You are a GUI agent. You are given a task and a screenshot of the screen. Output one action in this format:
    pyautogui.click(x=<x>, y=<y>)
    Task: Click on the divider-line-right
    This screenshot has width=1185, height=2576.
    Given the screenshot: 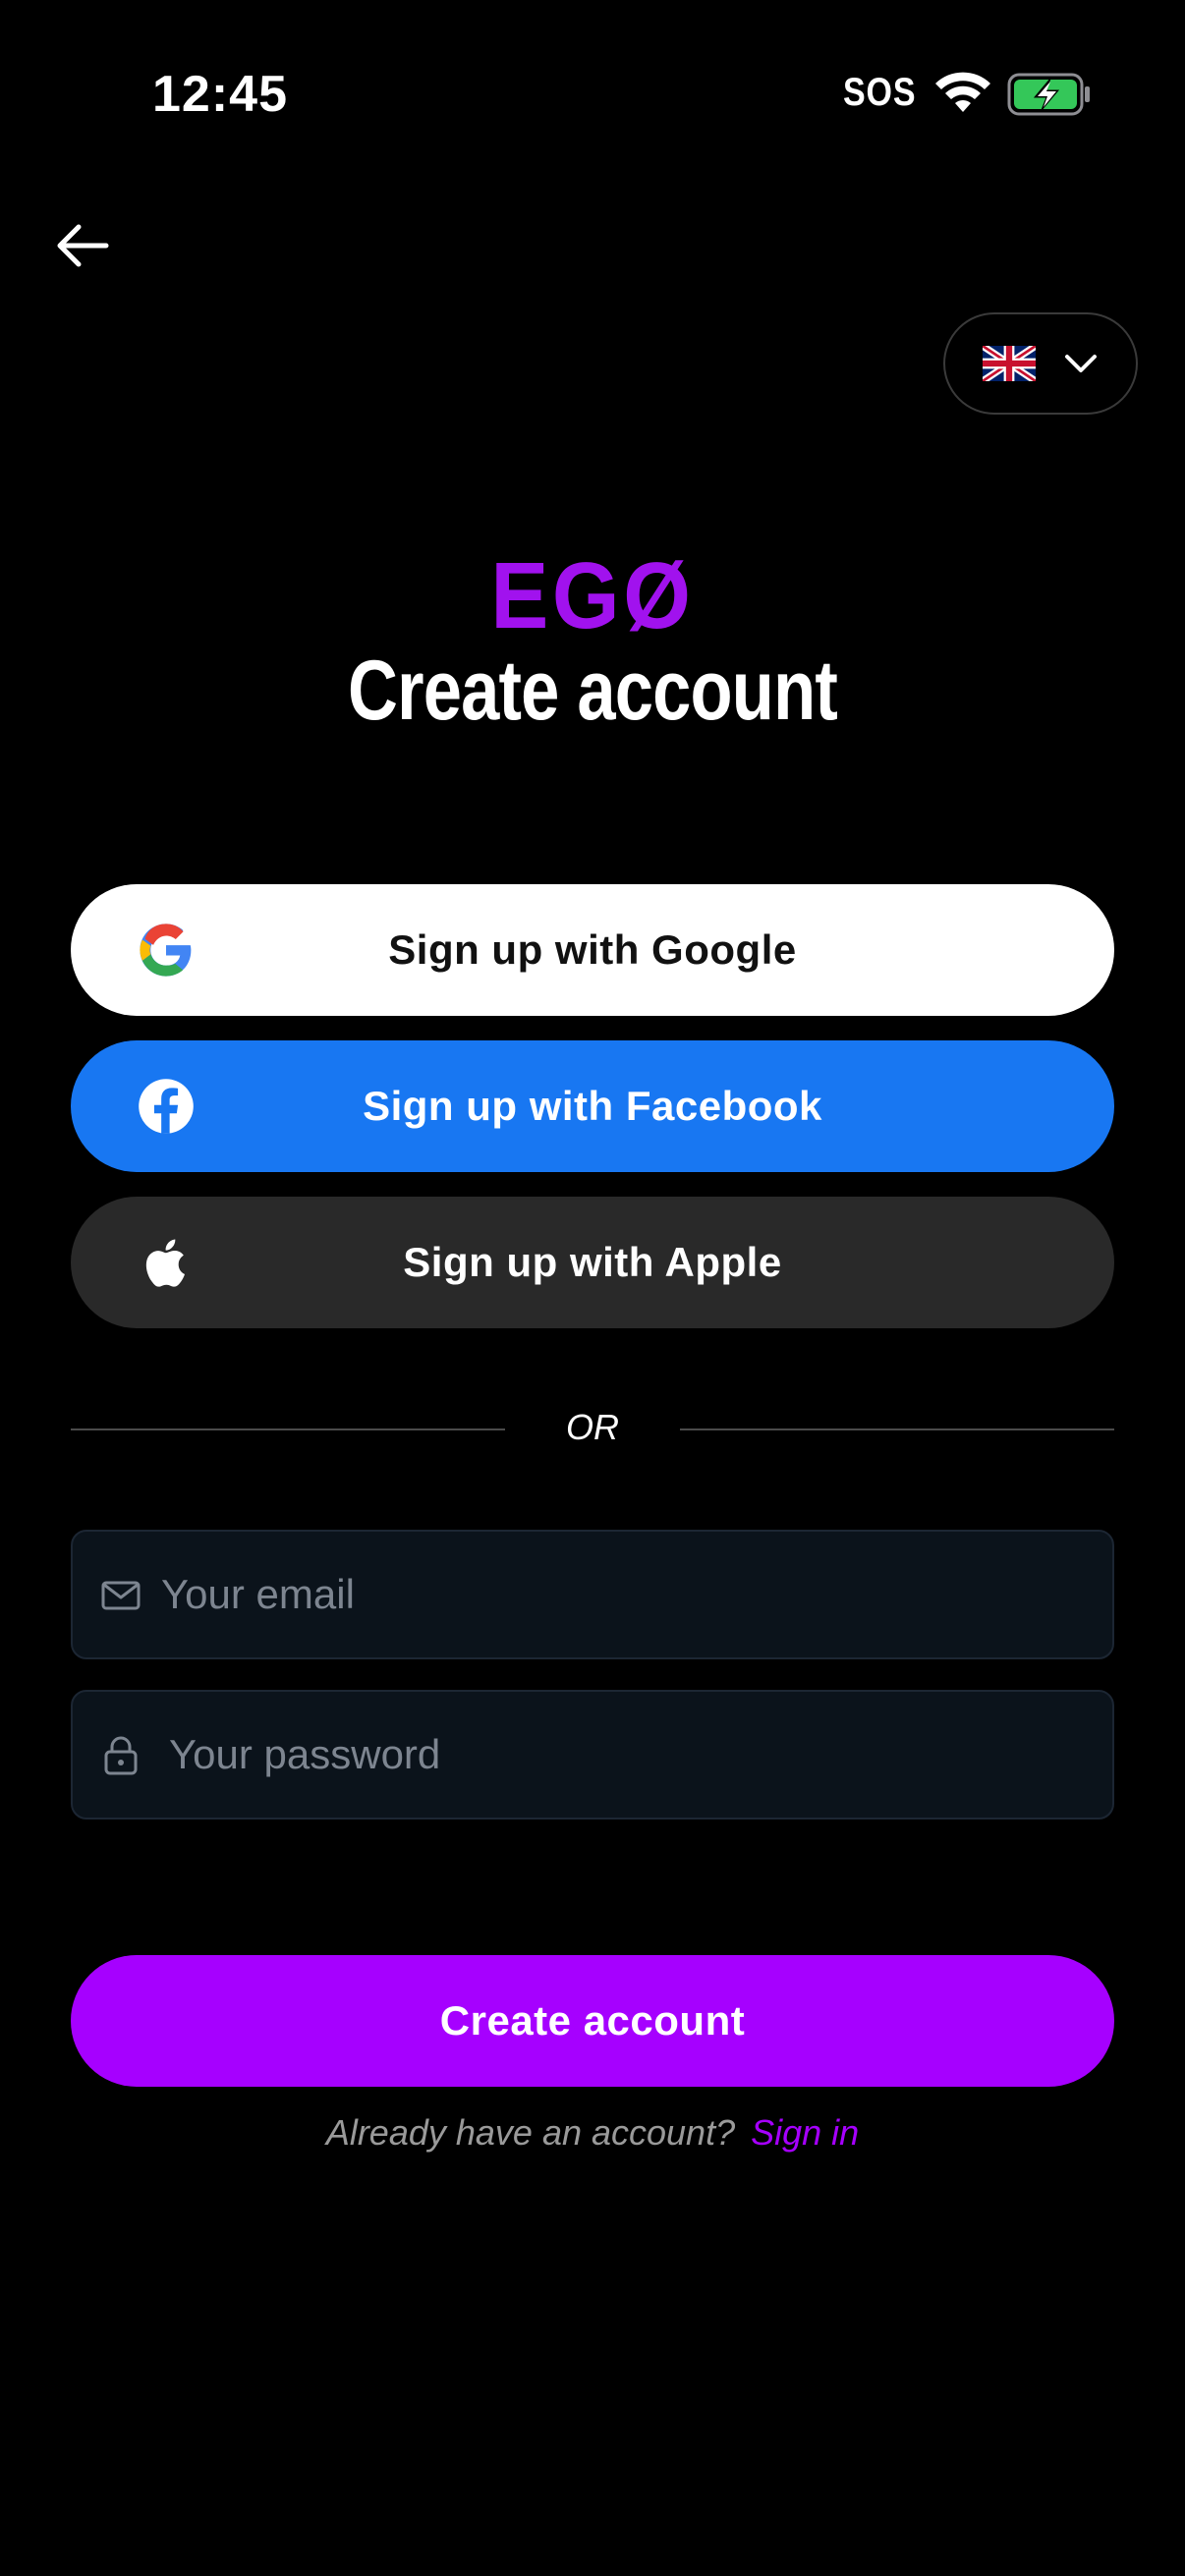 What is the action you would take?
    pyautogui.click(x=897, y=1429)
    